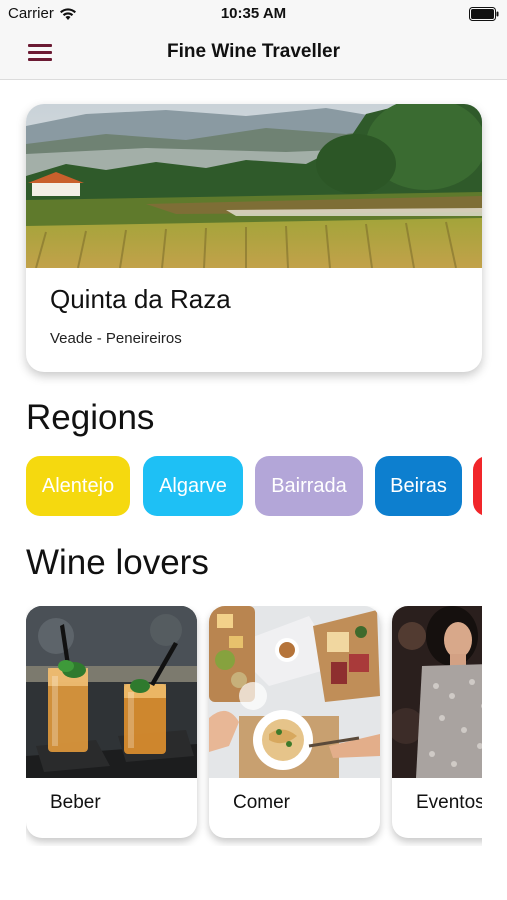 This screenshot has width=507, height=900. I want to click on wine-lover-label-eventos: Eventos, so click(449, 802).